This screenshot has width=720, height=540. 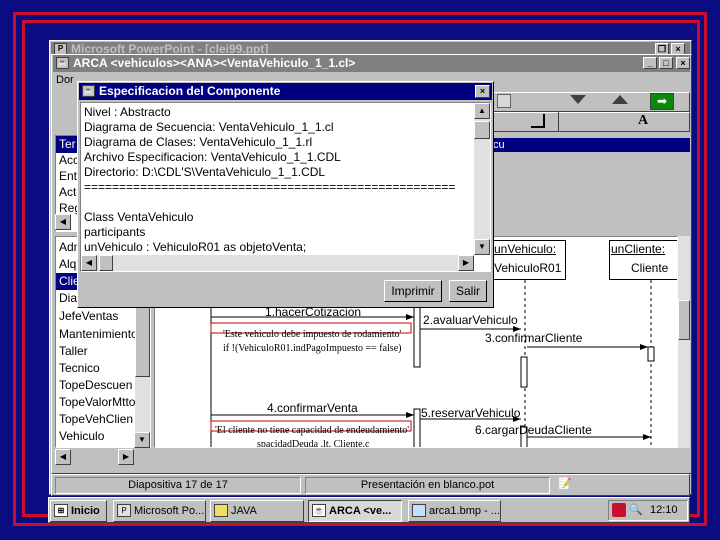 What do you see at coordinates (221, 510) in the screenshot?
I see `folder-icon` at bounding box center [221, 510].